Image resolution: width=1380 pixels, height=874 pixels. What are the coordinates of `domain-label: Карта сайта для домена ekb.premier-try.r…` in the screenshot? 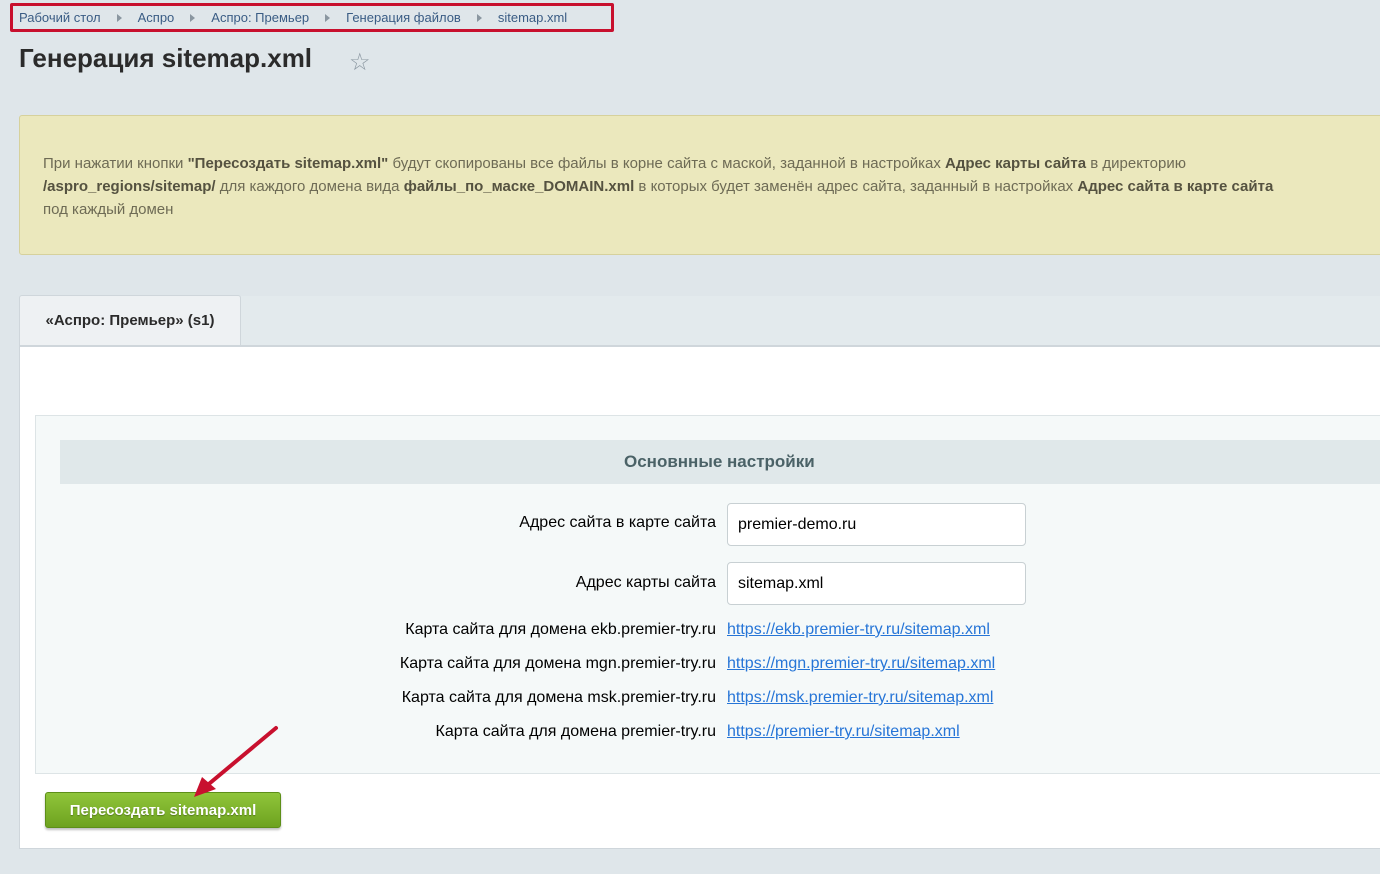 It's located at (560, 629).